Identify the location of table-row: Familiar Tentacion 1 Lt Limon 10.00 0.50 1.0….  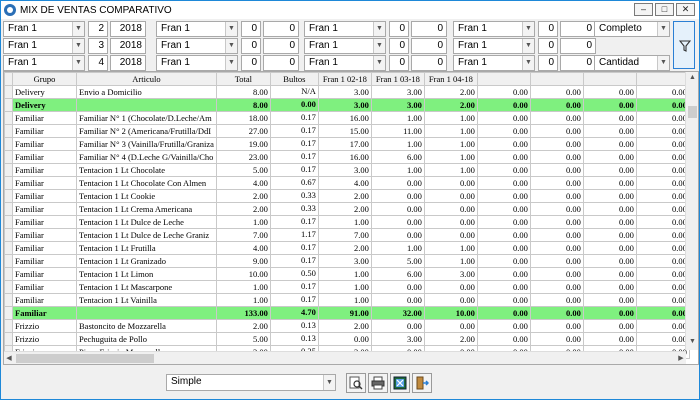
(347, 274).